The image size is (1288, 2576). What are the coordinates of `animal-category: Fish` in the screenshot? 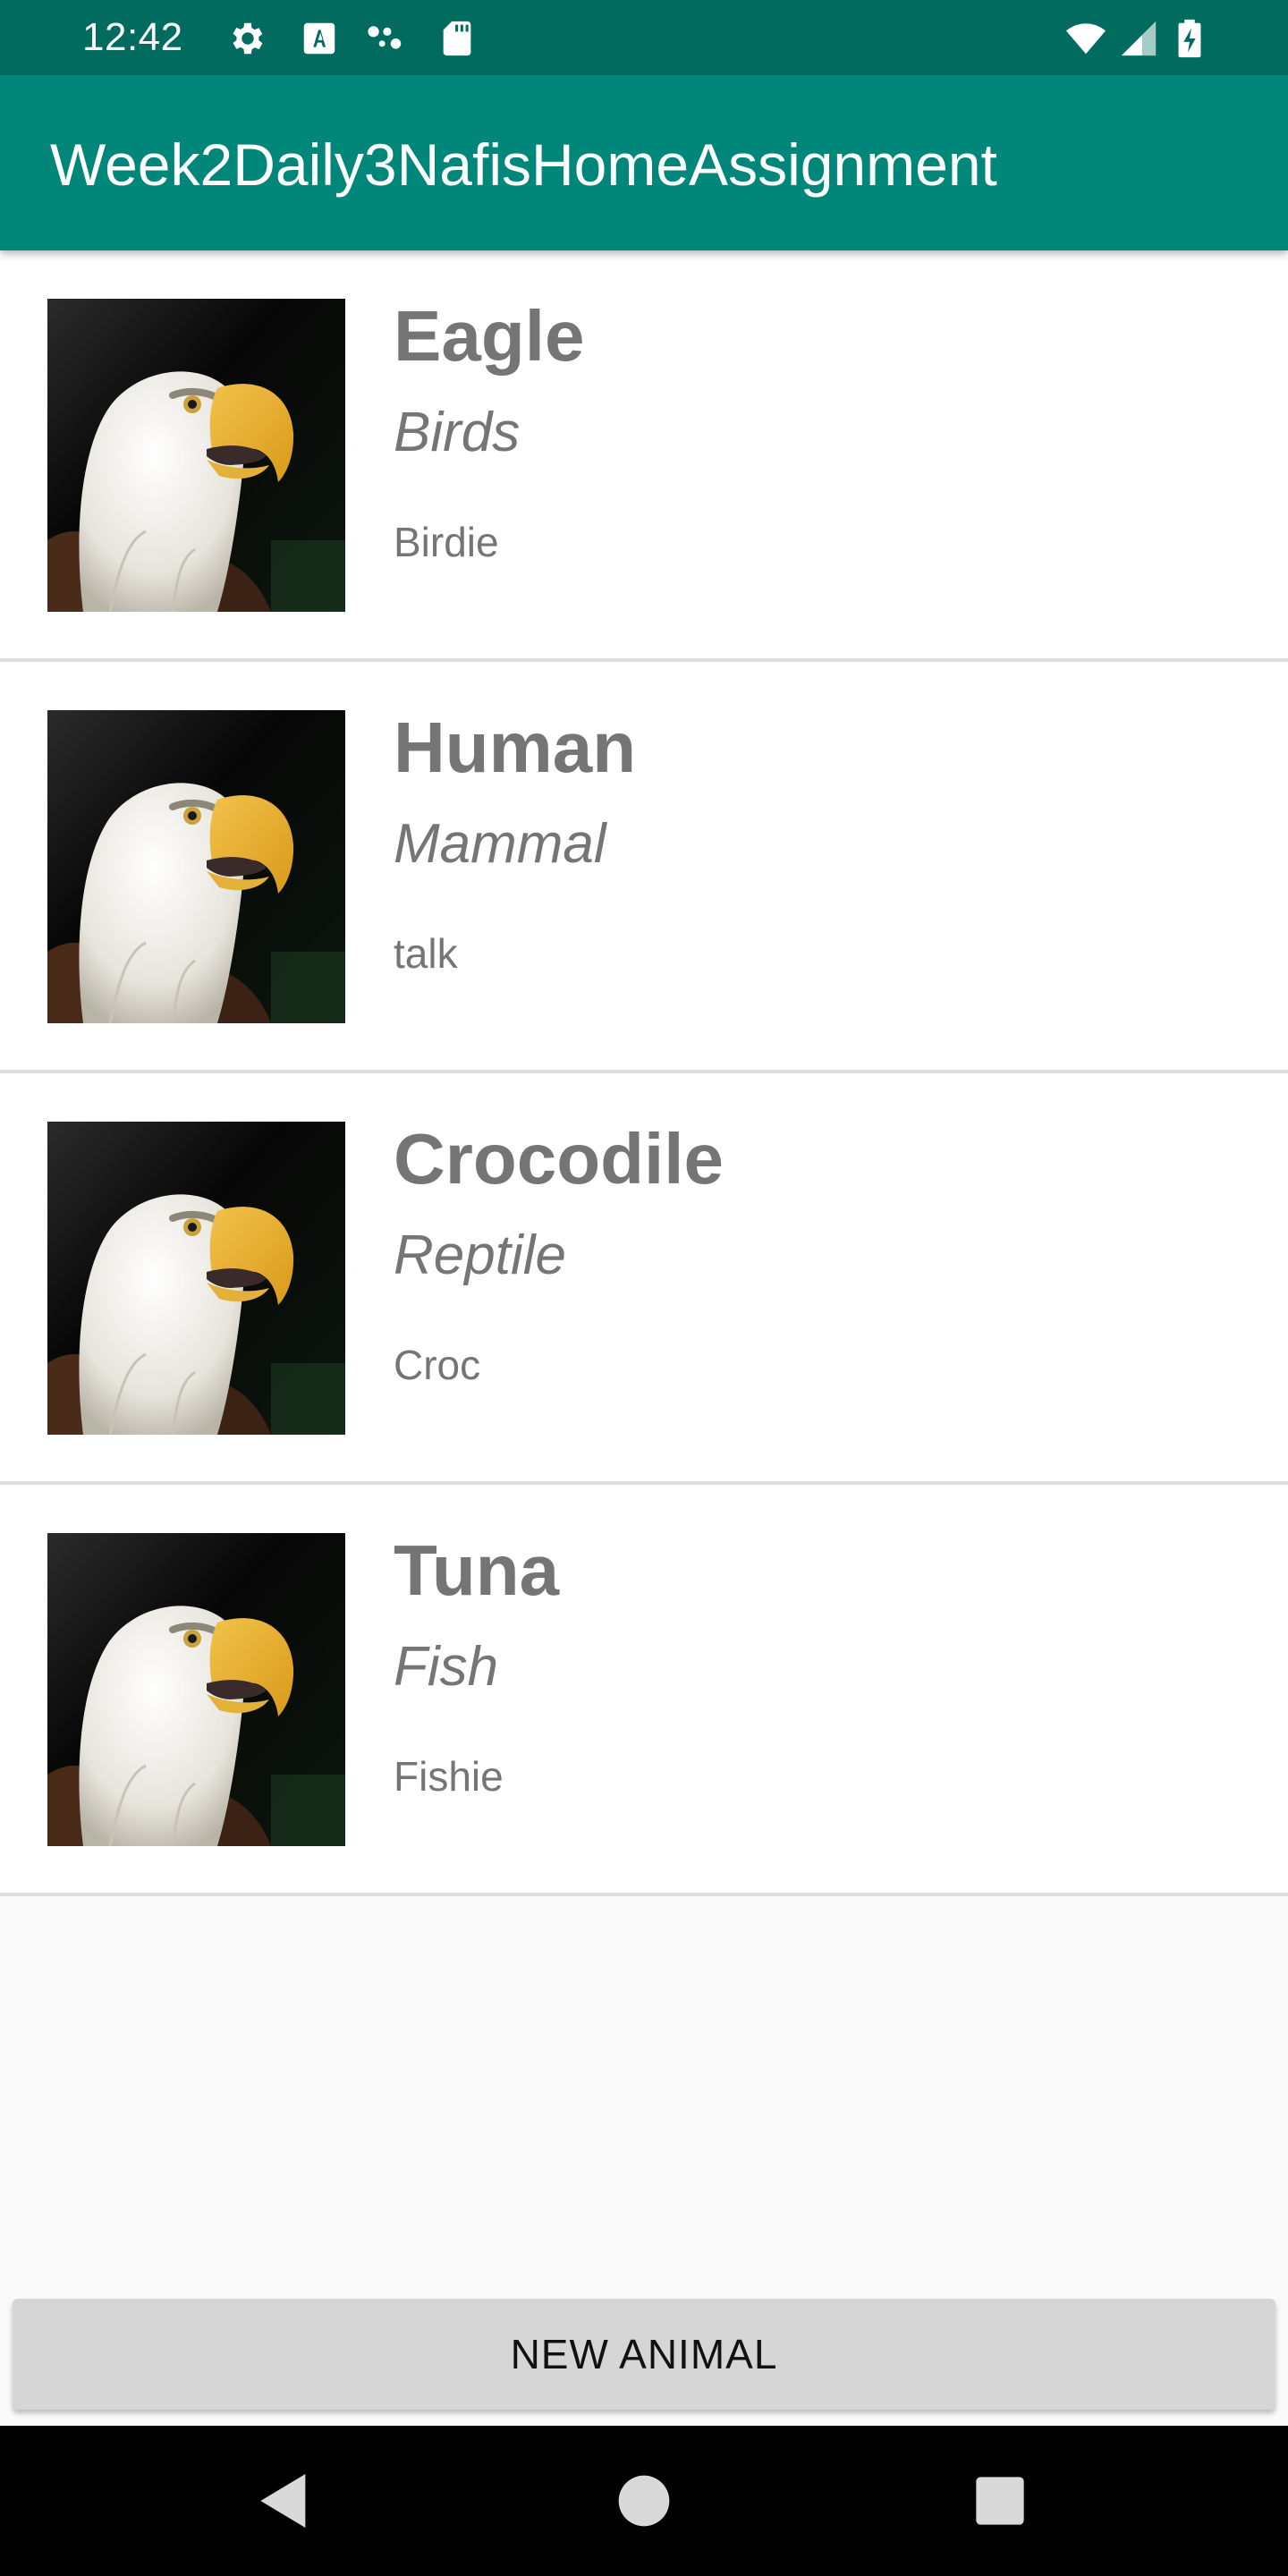 It's located at (446, 1667).